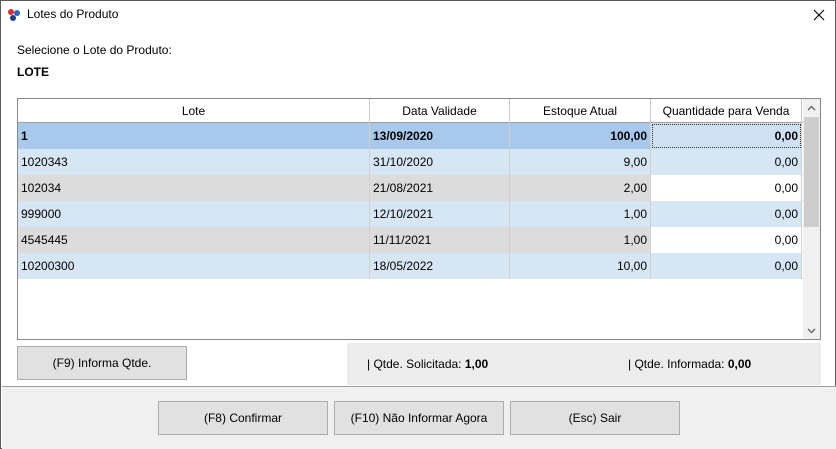  What do you see at coordinates (739, 364) in the screenshot?
I see `qtde-informada-value: 0,00` at bounding box center [739, 364].